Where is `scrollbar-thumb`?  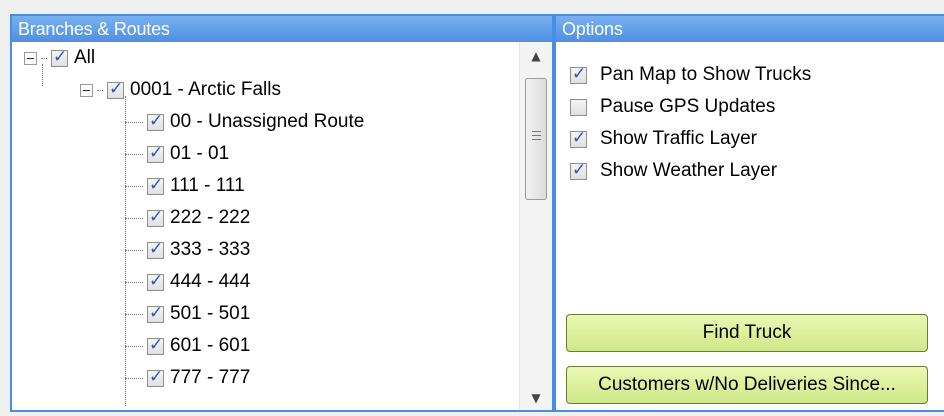 scrollbar-thumb is located at coordinates (536, 139).